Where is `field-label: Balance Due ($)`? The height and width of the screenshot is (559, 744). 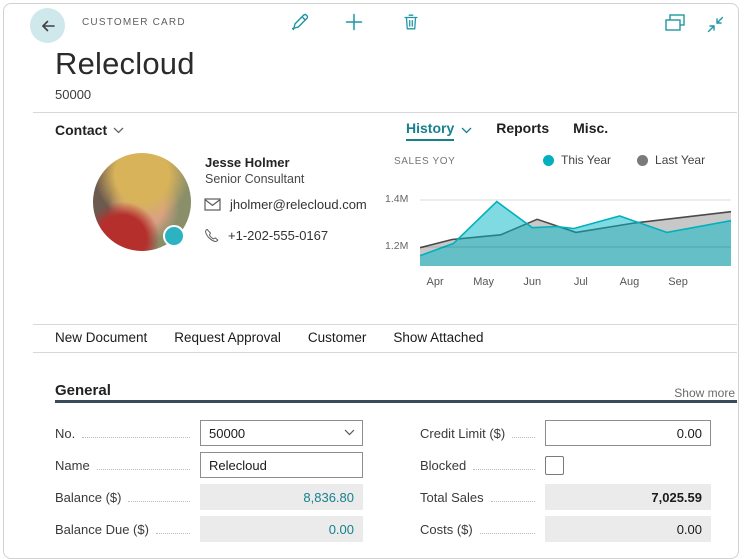
field-label: Balance Due ($) is located at coordinates (102, 529).